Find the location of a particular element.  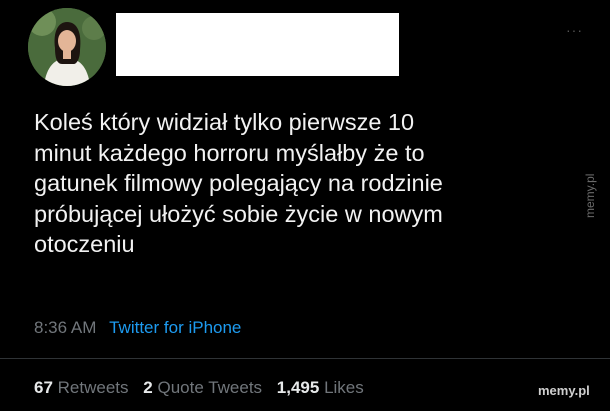

likes-label: Likes is located at coordinates (344, 387).